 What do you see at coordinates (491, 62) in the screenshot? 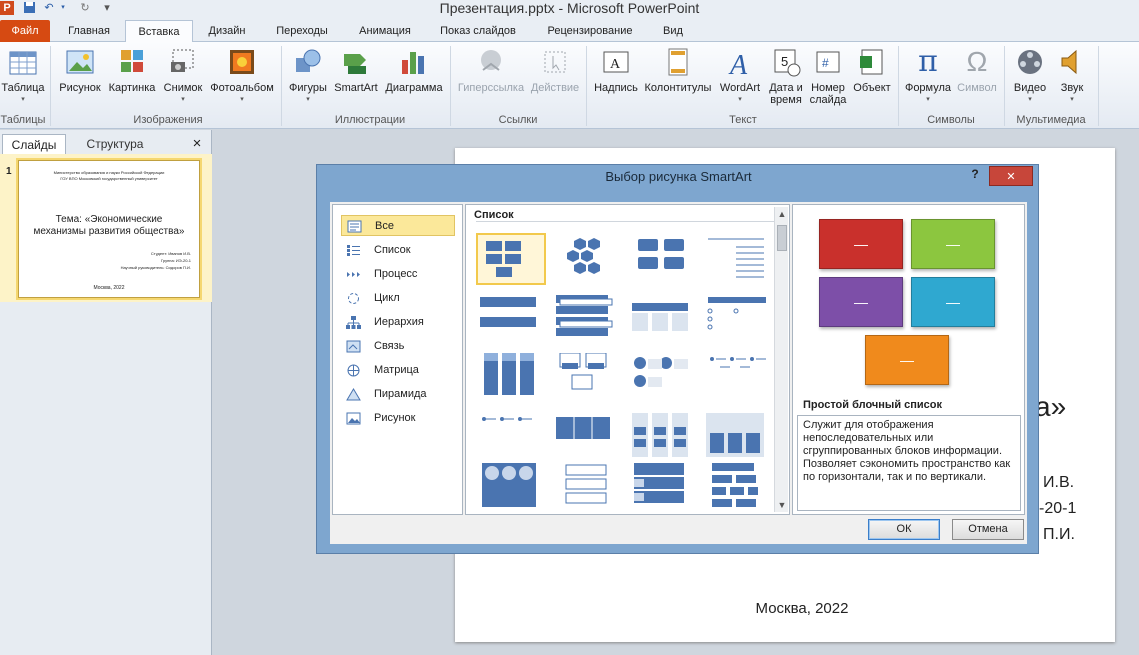
I see `hyperlink-icon` at bounding box center [491, 62].